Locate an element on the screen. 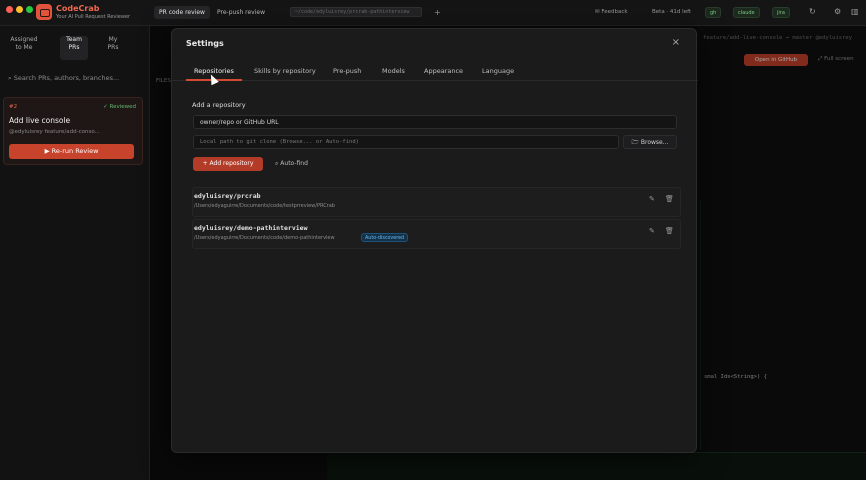 This screenshot has width=866, height=480. repo-url-input: owner/repo or GitHub URL is located at coordinates (435, 122).